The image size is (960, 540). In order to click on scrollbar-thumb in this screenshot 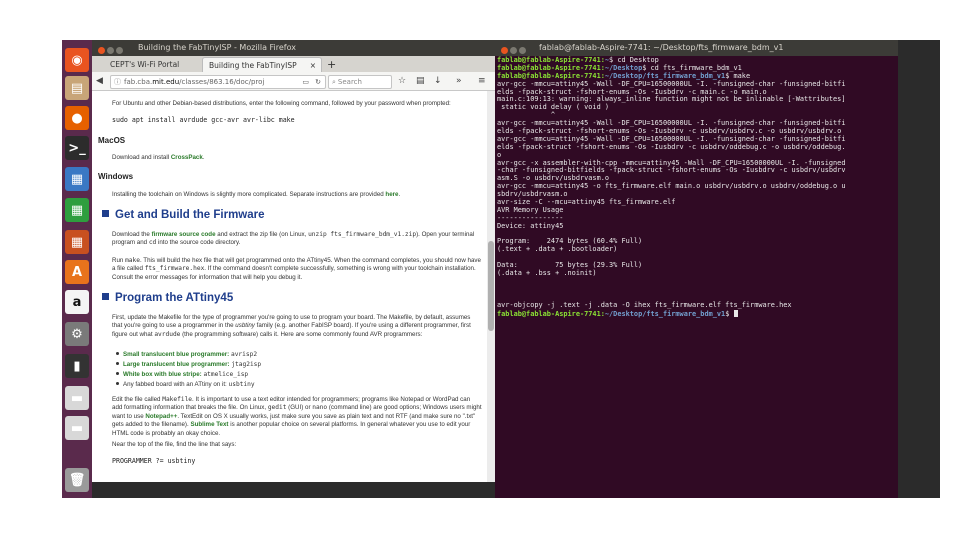, I will do `click(491, 286)`.